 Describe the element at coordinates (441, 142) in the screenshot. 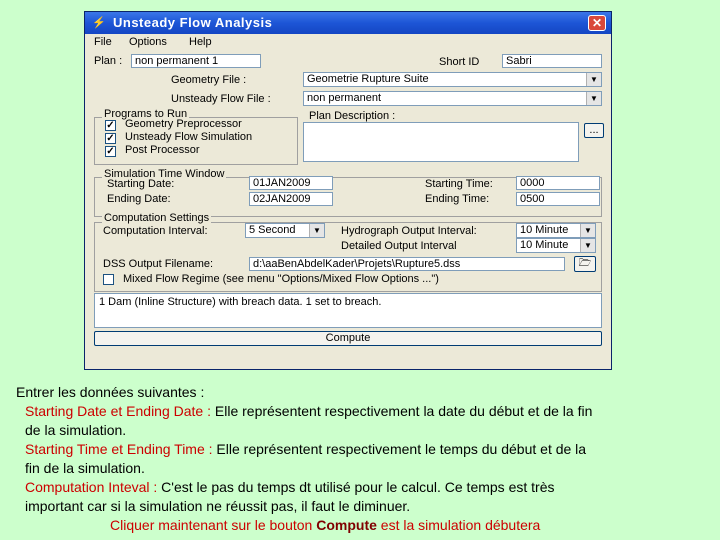

I see `plan-description-textarea` at that location.